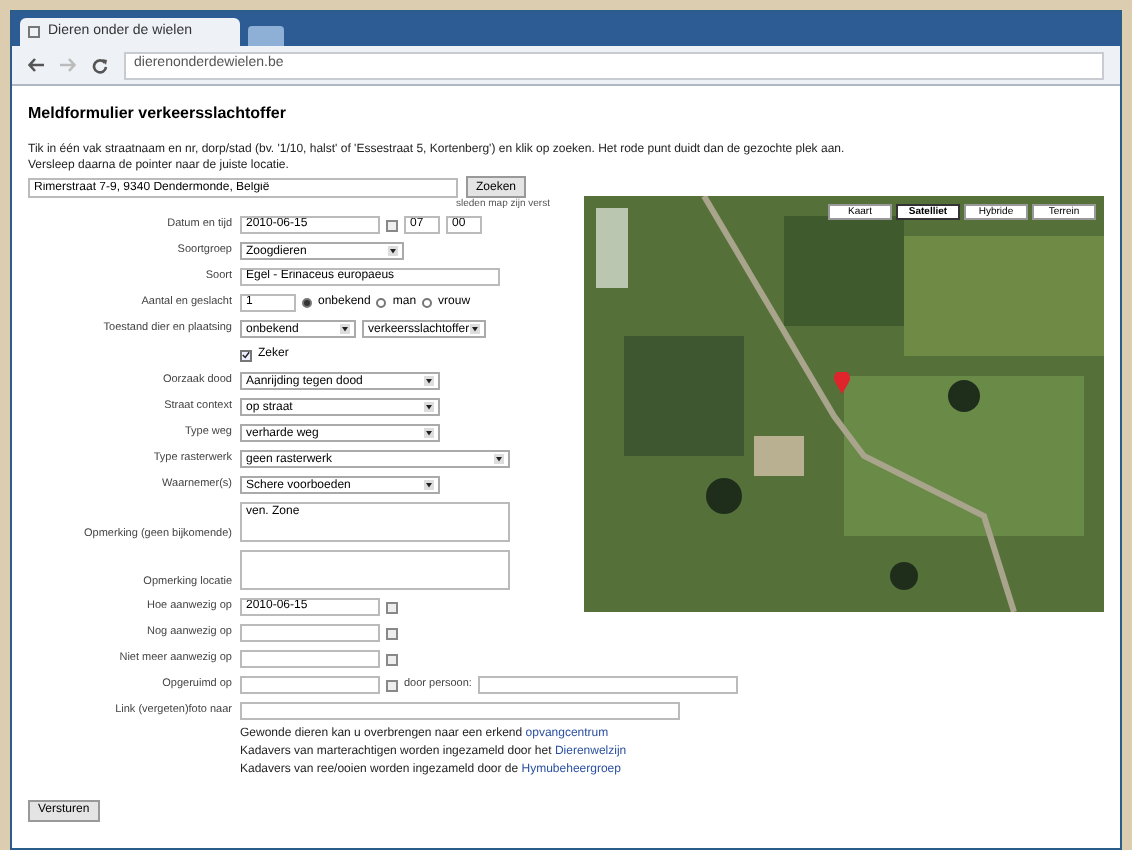  I want to click on page-icon, so click(34, 32).